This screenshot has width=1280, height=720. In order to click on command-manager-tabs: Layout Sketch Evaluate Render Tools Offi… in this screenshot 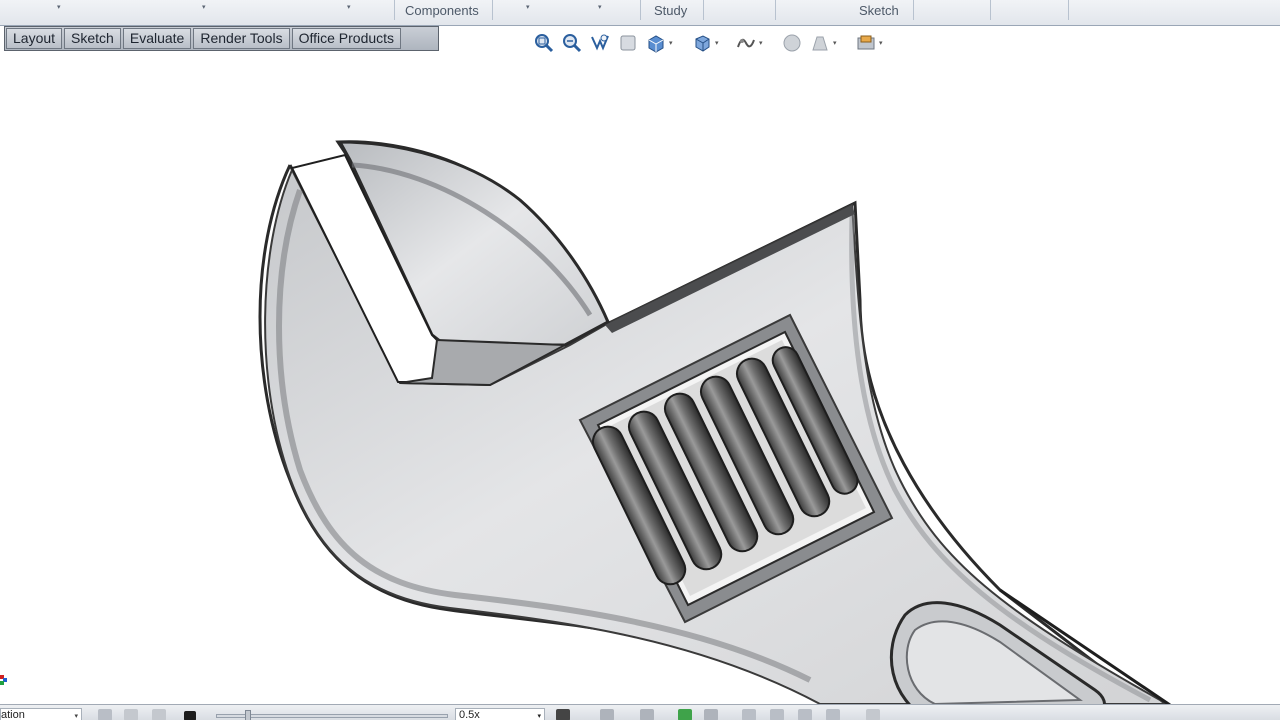, I will do `click(221, 38)`.